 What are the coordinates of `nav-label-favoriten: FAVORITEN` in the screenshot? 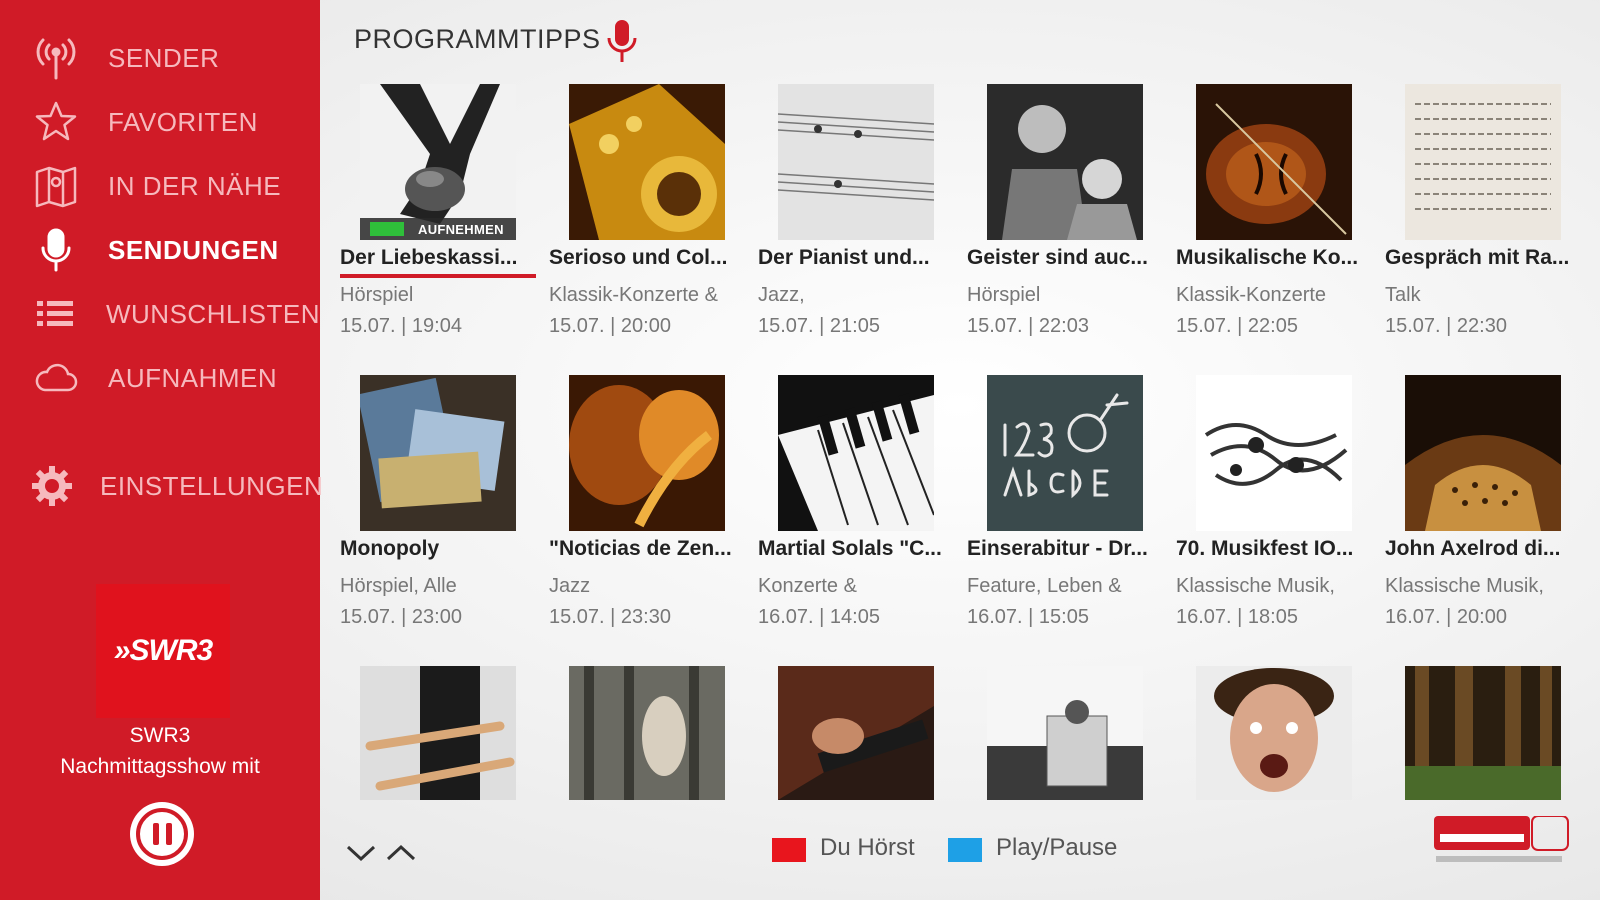 It's located at (183, 121).